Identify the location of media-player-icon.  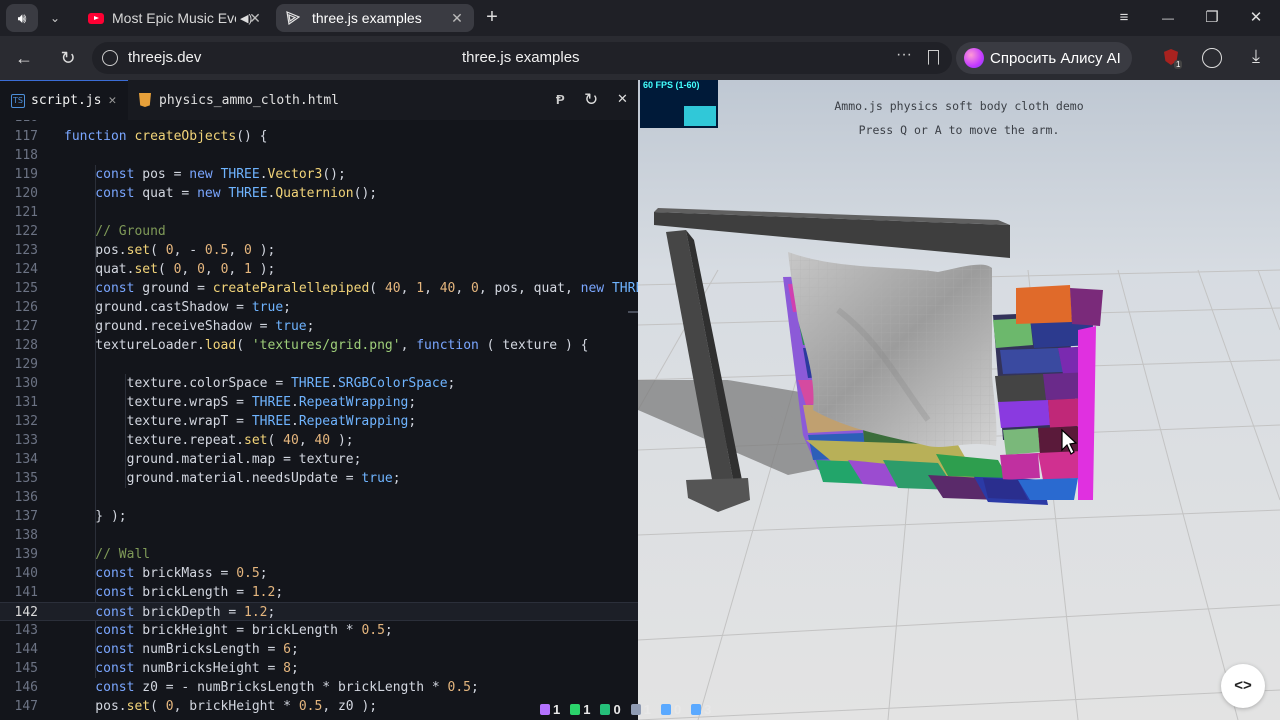
(1212, 58).